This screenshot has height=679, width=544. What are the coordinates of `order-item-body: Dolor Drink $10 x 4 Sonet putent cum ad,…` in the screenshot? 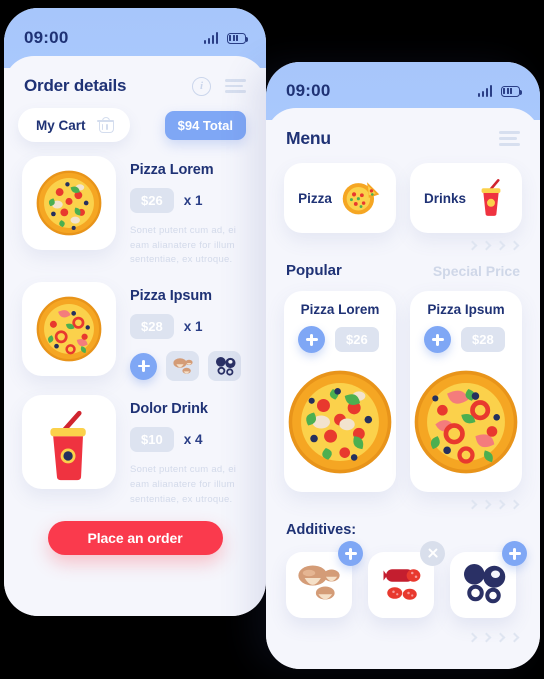 It's located at (189, 451).